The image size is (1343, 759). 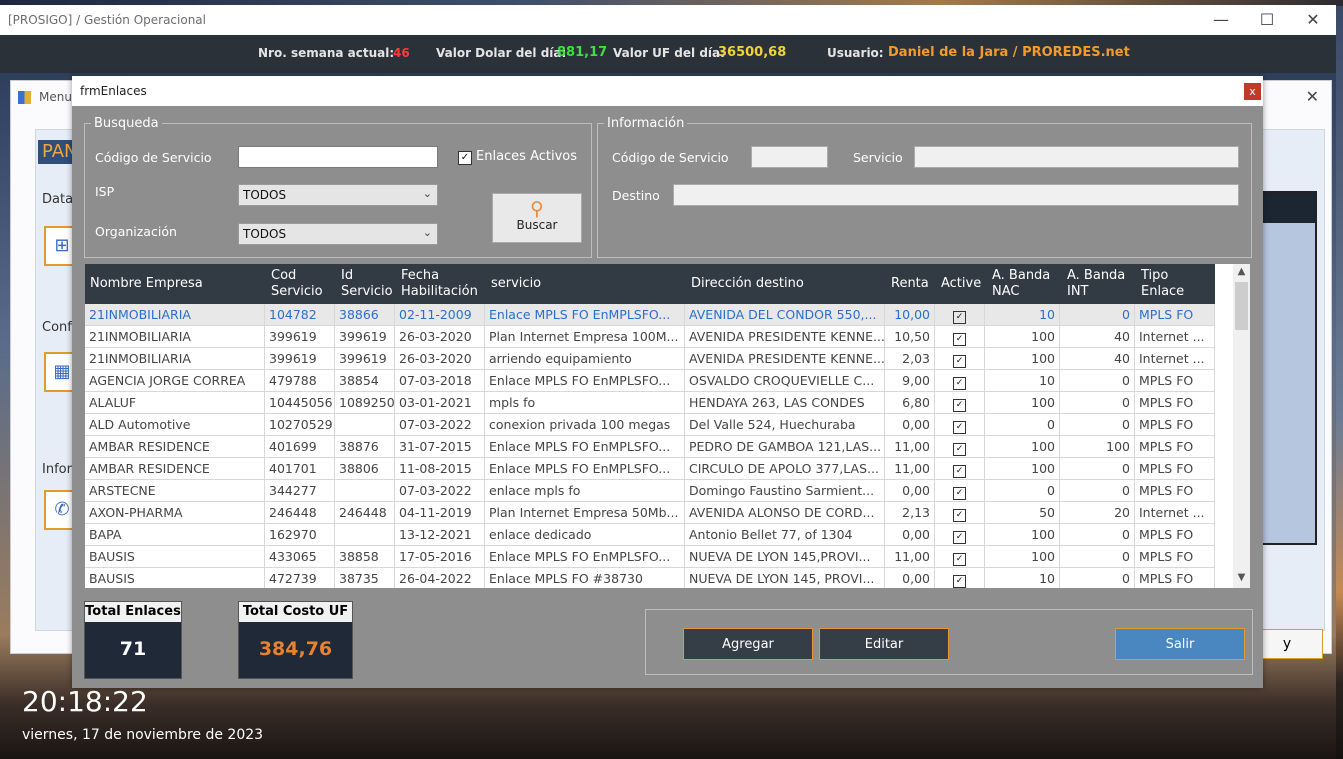 What do you see at coordinates (365, 403) in the screenshot?
I see `table-cell: 1089250` at bounding box center [365, 403].